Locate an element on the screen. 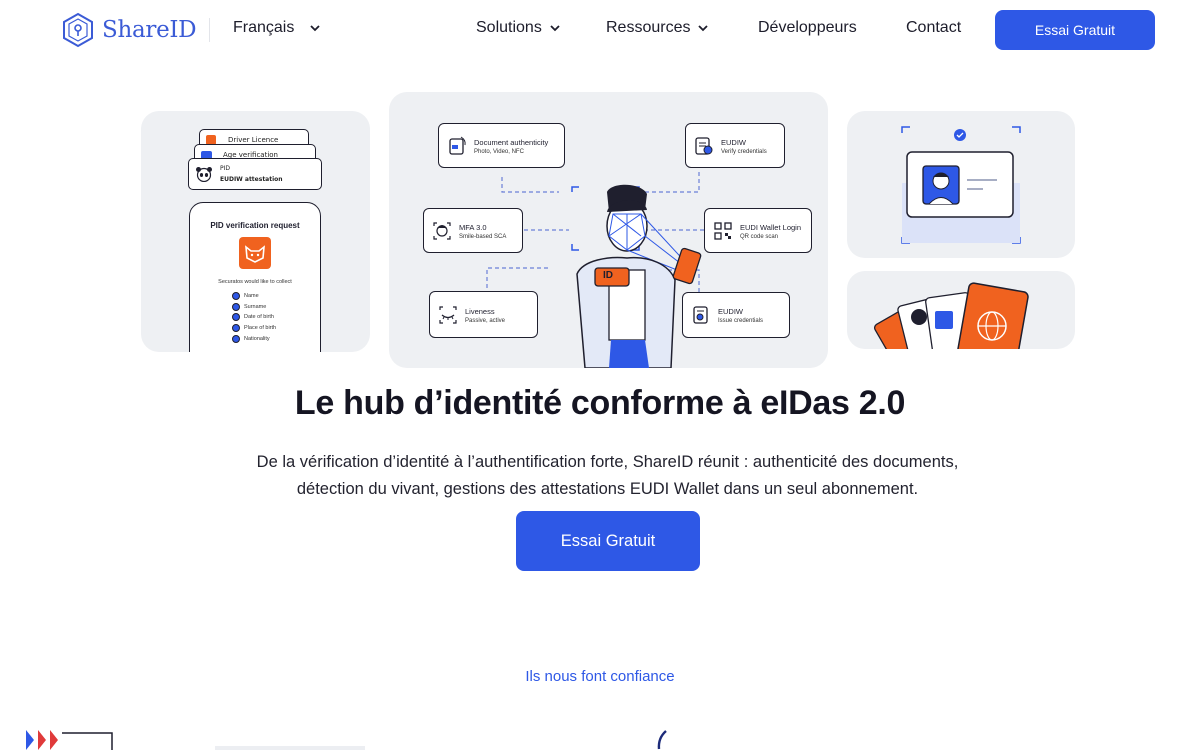 The width and height of the screenshot is (1200, 750). document-scan-icon is located at coordinates (457, 145).